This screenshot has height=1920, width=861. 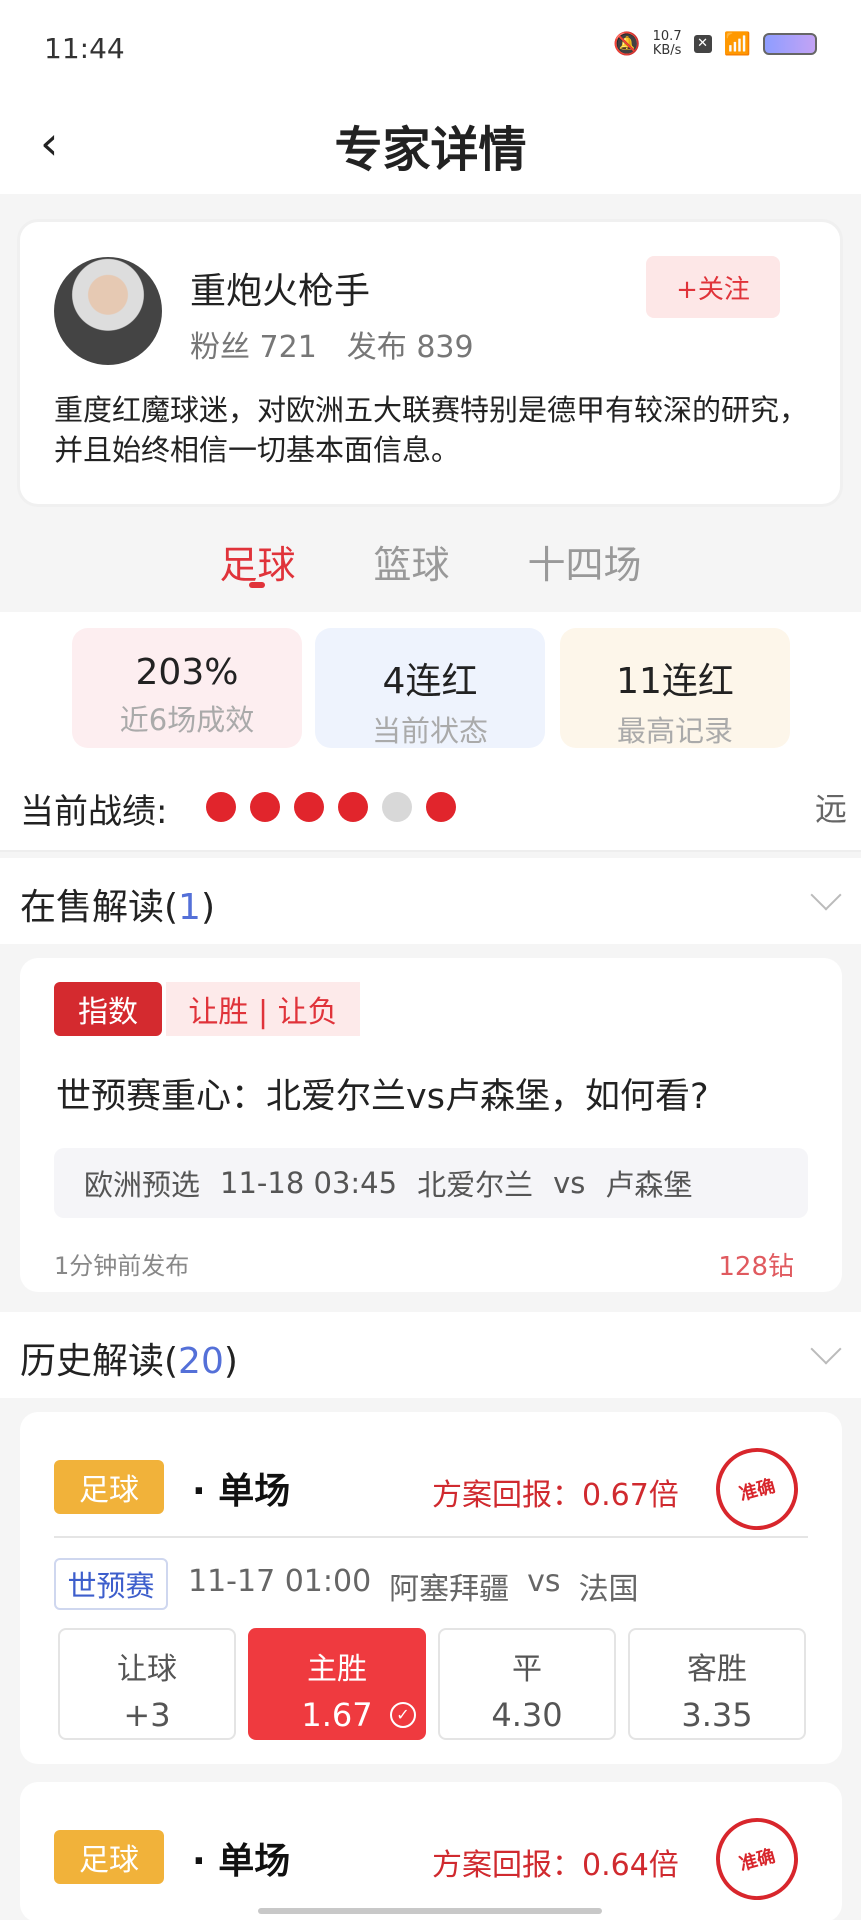 I want to click on stat-best-streak: 11连红 最高记录, so click(x=675, y=688).